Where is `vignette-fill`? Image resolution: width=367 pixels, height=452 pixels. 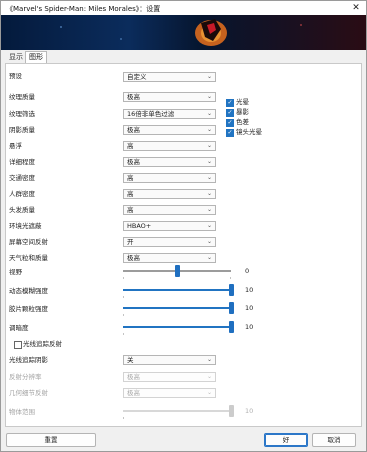
vignette-fill is located at coordinates (177, 327).